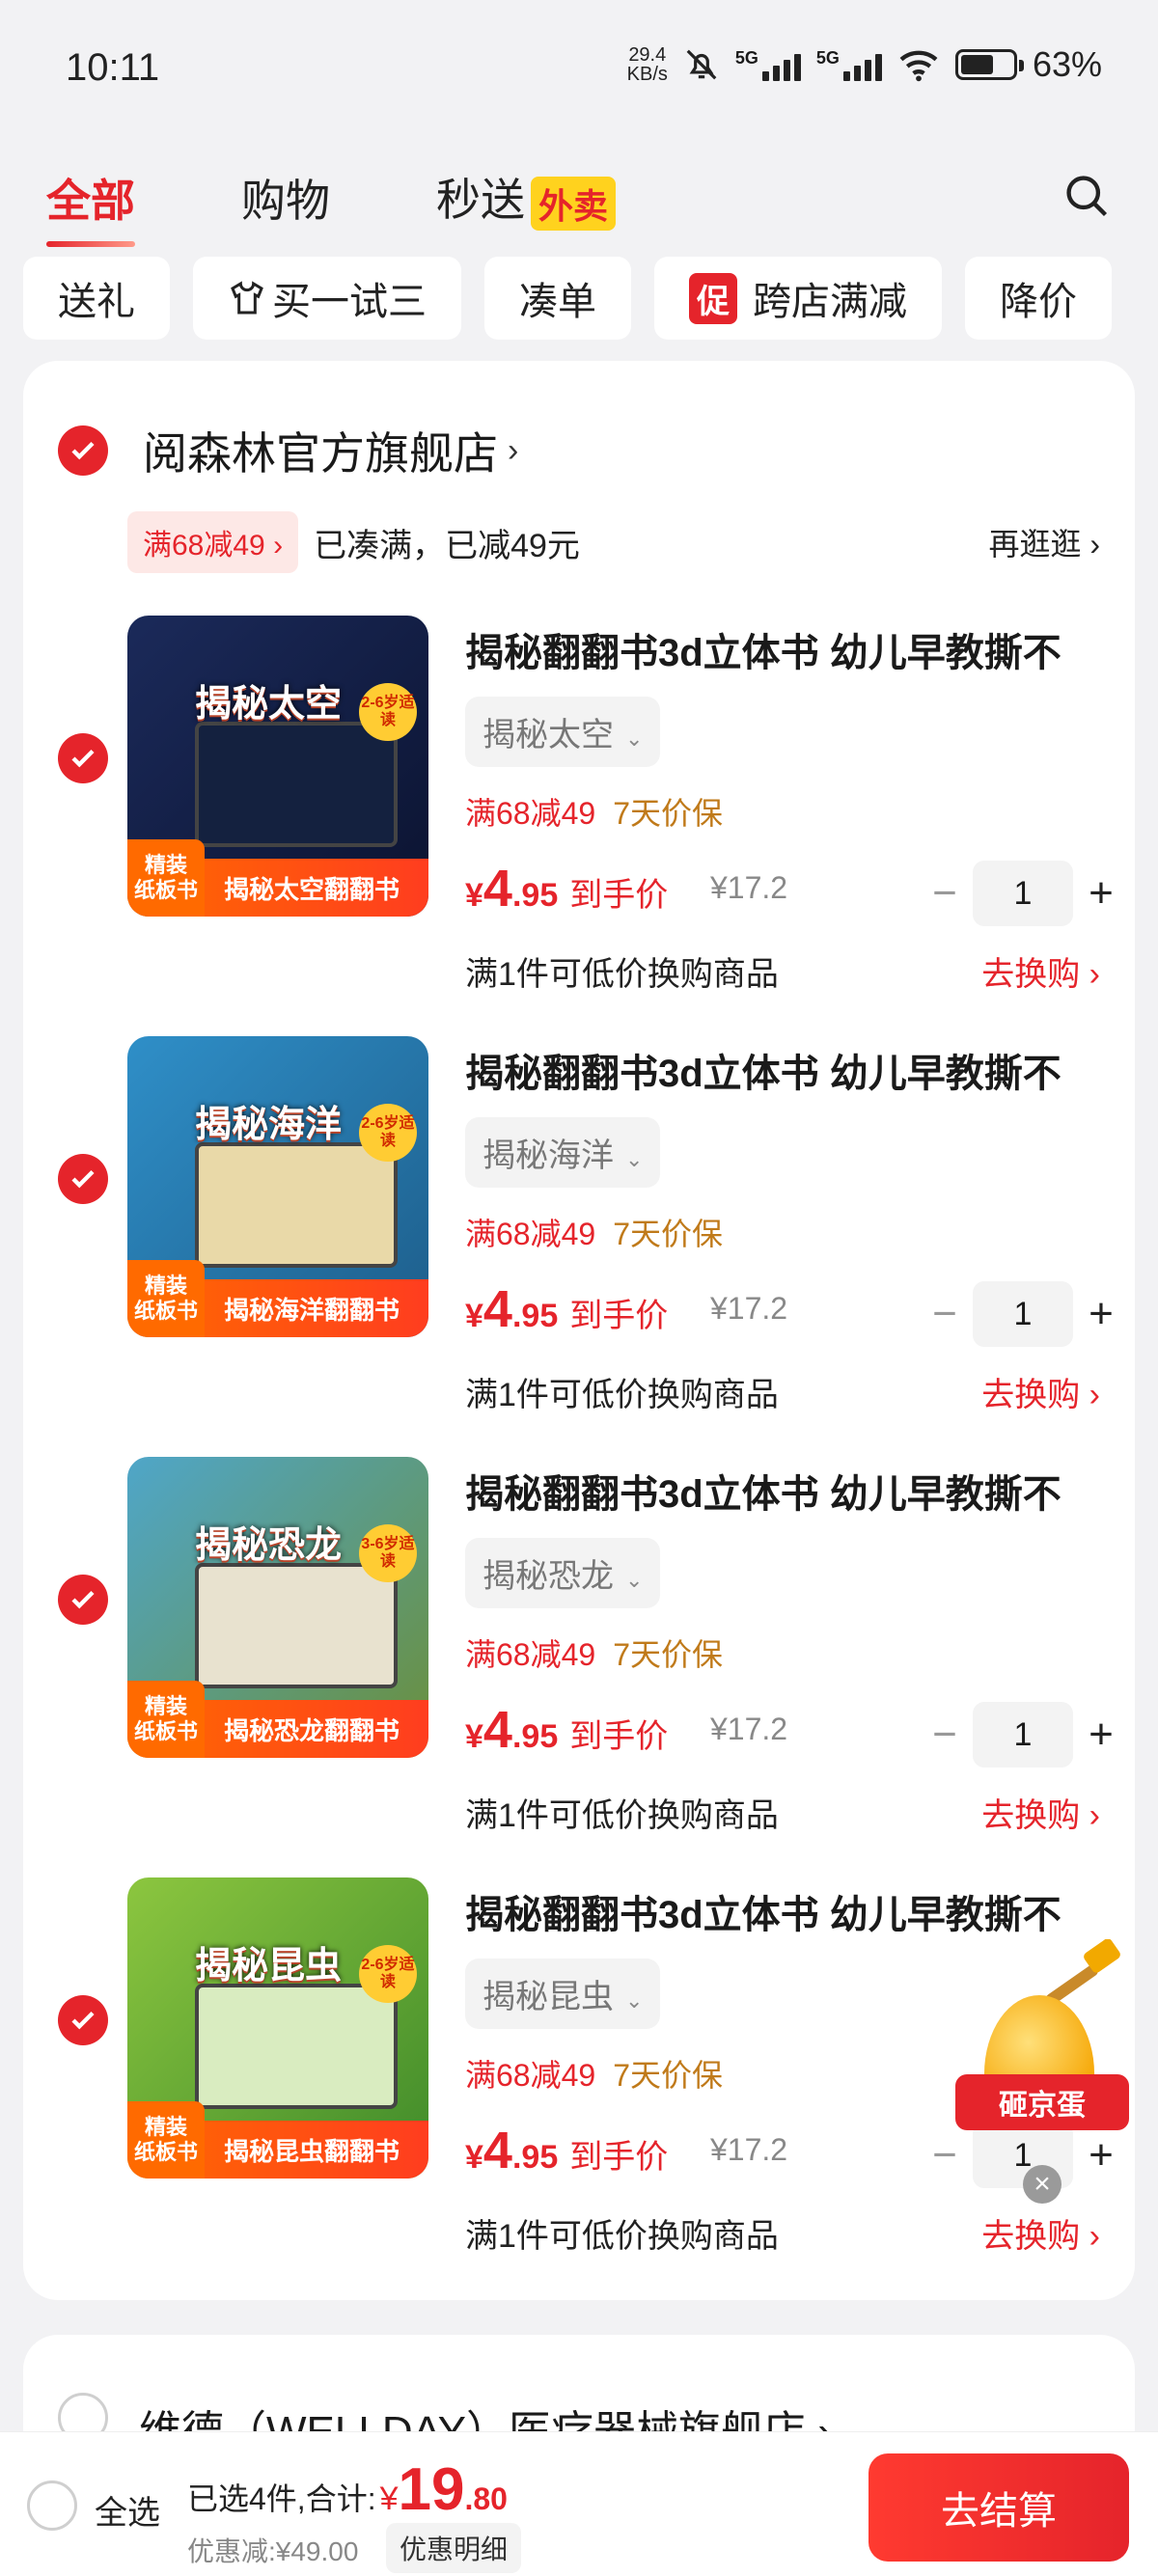  Describe the element at coordinates (277, 767) in the screenshot. I see `product-image: 揭秘太空 2-6岁适读 揭秘太空翻翻书 精装 纸板书` at that location.